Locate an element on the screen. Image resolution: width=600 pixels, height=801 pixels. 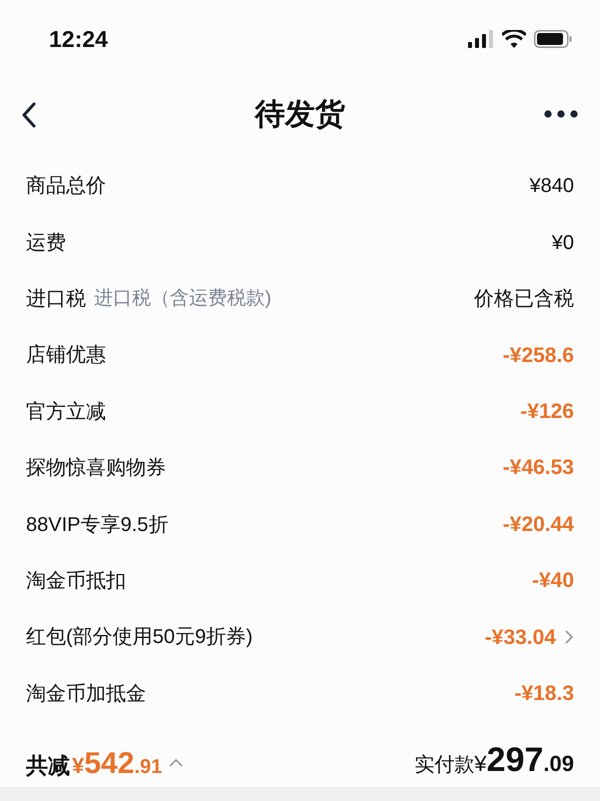
paid-label: 实付款 is located at coordinates (444, 765).